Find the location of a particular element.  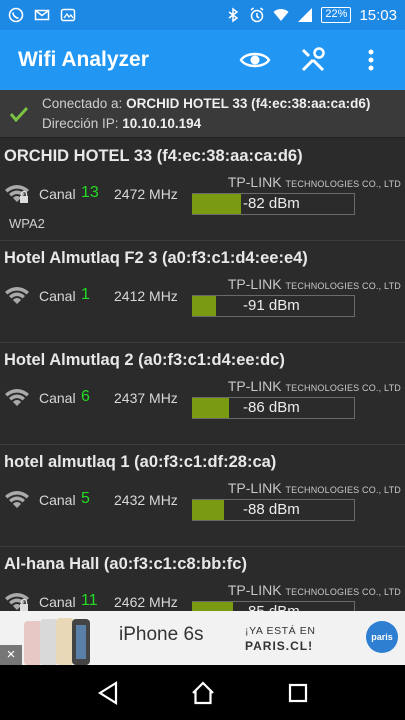

ad-logo: paris is located at coordinates (382, 637).